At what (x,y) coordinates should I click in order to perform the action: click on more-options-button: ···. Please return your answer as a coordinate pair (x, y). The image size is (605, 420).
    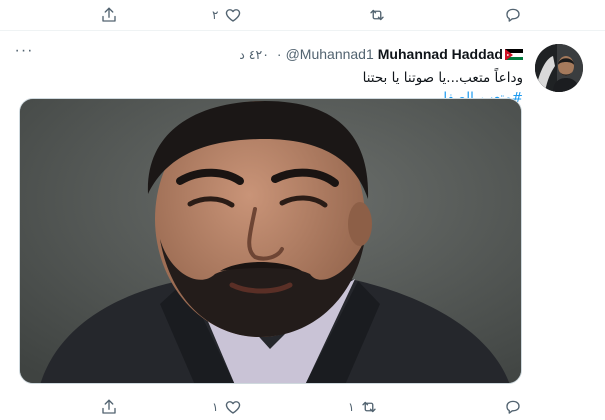
    Looking at the image, I should click on (24, 51).